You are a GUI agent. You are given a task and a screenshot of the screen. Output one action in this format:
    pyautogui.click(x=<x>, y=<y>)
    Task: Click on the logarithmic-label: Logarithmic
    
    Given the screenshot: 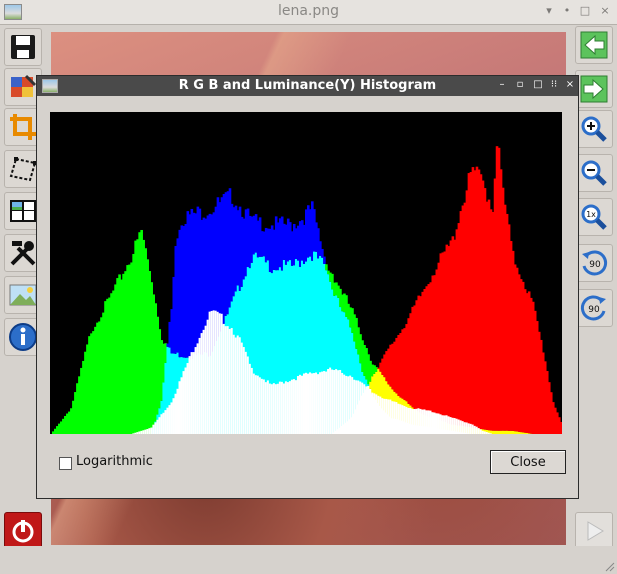 What is the action you would take?
    pyautogui.click(x=114, y=461)
    